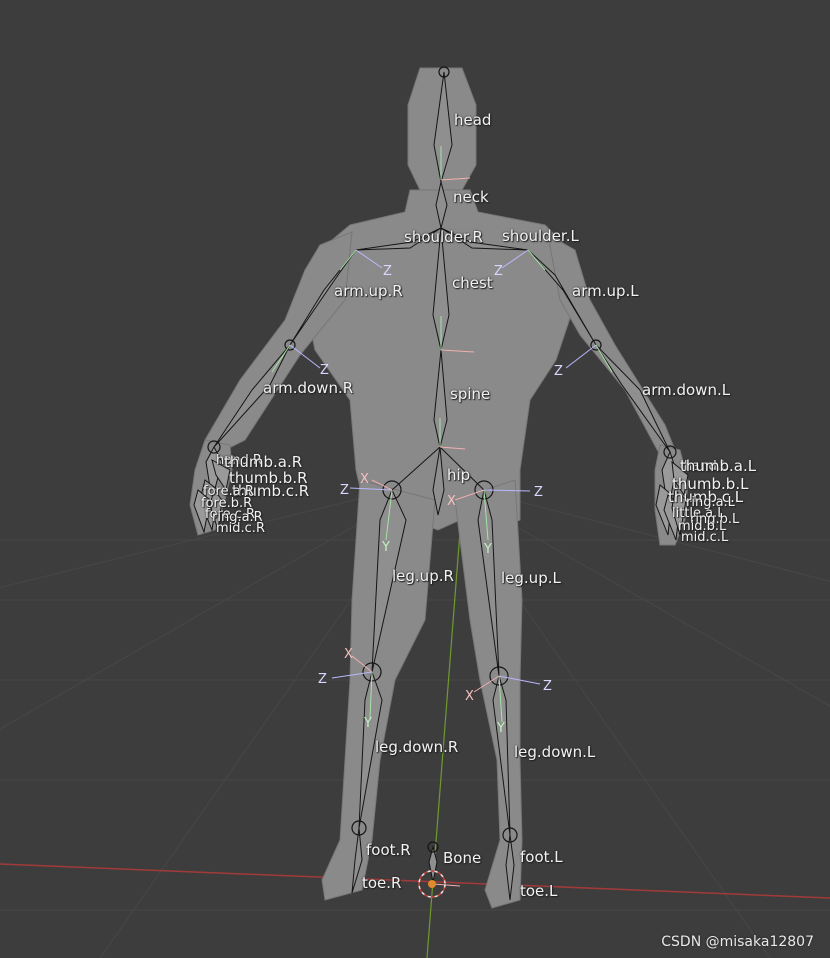 This screenshot has width=830, height=958. I want to click on bone-label-spine: spine, so click(470, 394).